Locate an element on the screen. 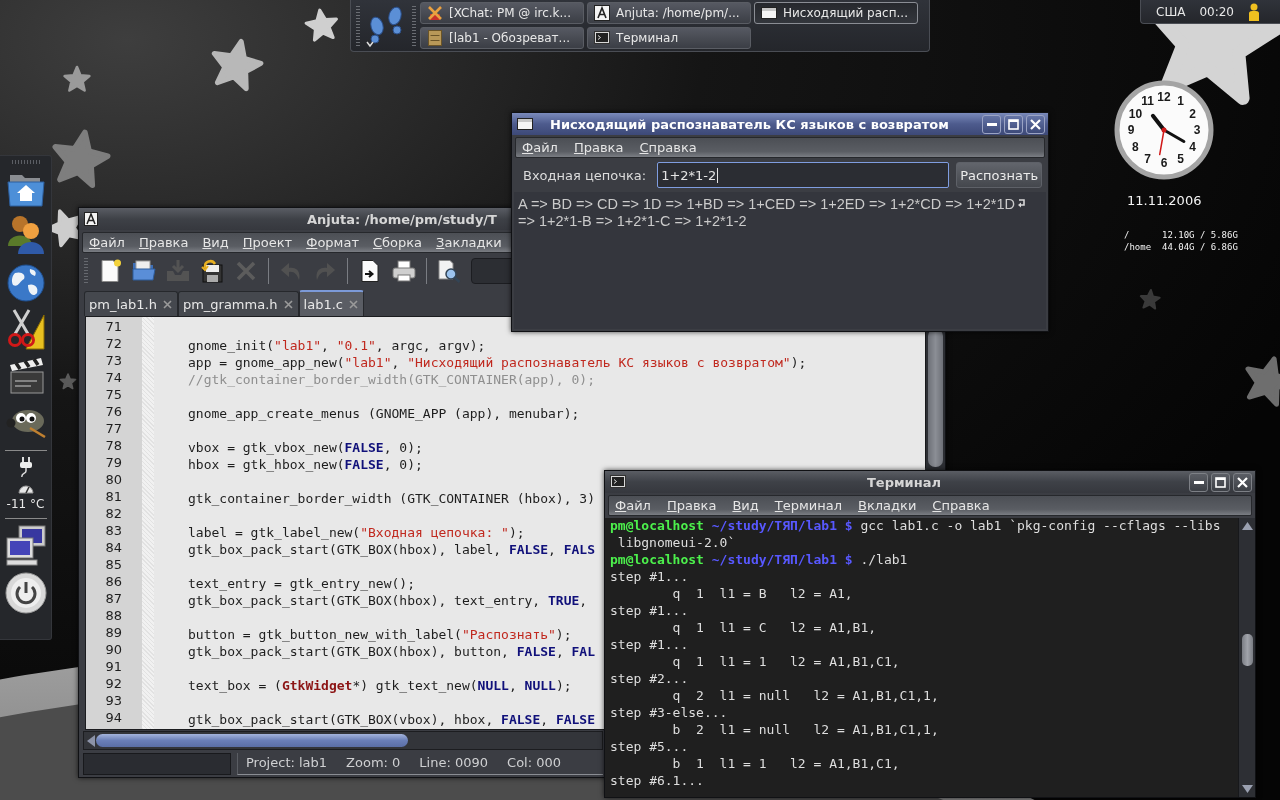  editor-tab: pm_gramma.h is located at coordinates (238, 303).